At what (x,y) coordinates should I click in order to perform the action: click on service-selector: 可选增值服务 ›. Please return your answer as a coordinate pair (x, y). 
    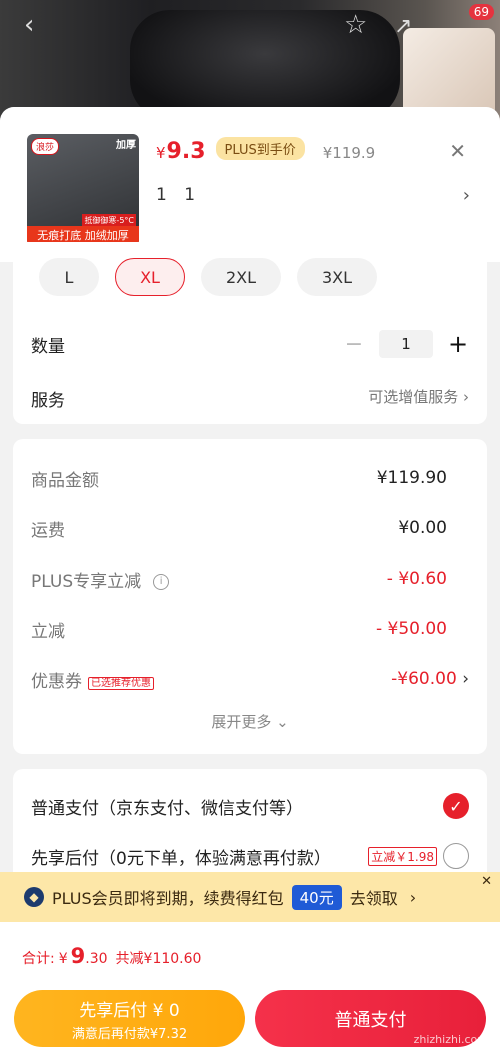
    Looking at the image, I should click on (418, 396).